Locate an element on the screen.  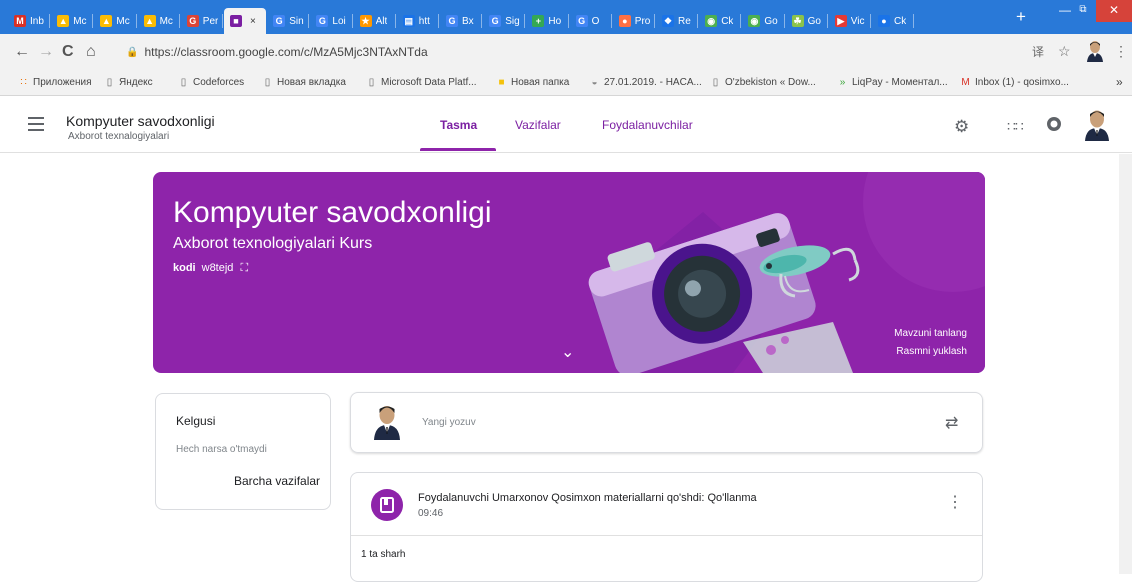
new-tab-button: + is located at coordinates (1021, 16).